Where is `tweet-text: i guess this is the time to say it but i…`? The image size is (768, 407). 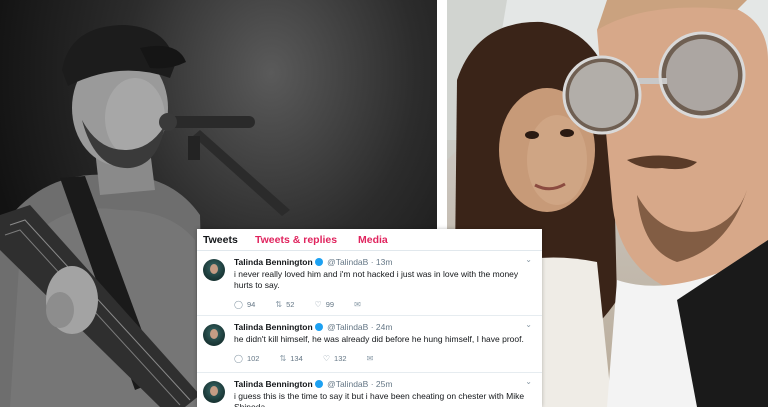 tweet-text: i guess this is the time to say it but i… is located at coordinates (379, 399).